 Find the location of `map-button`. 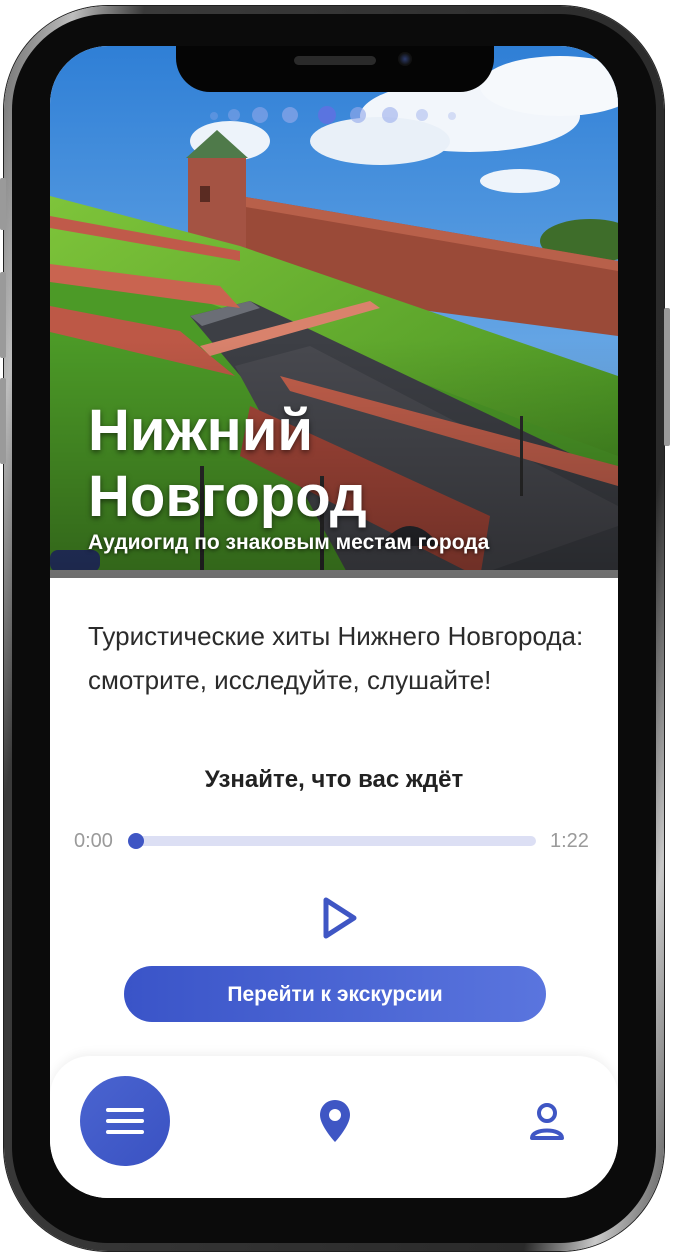

map-button is located at coordinates (335, 1121).